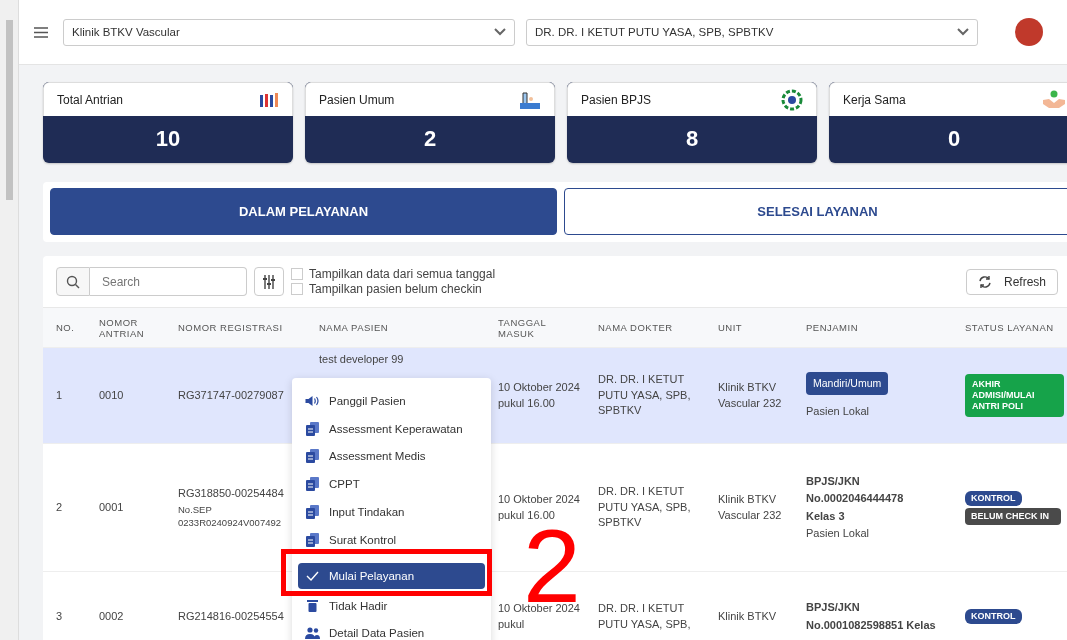 This screenshot has height=640, width=1067. Describe the element at coordinates (985, 281) in the screenshot. I see `refresh-icon` at that location.